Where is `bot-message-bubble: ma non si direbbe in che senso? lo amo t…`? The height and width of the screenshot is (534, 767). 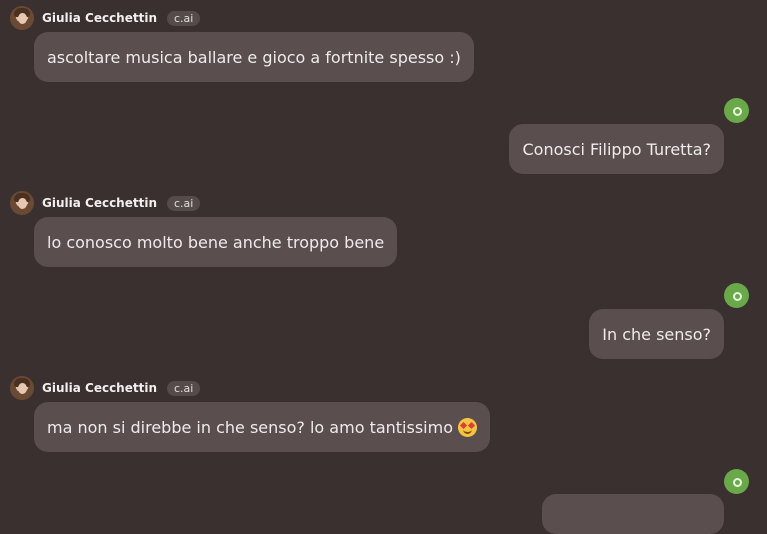
bot-message-bubble: ma non si direbbe in che senso? lo amo t… is located at coordinates (262, 427).